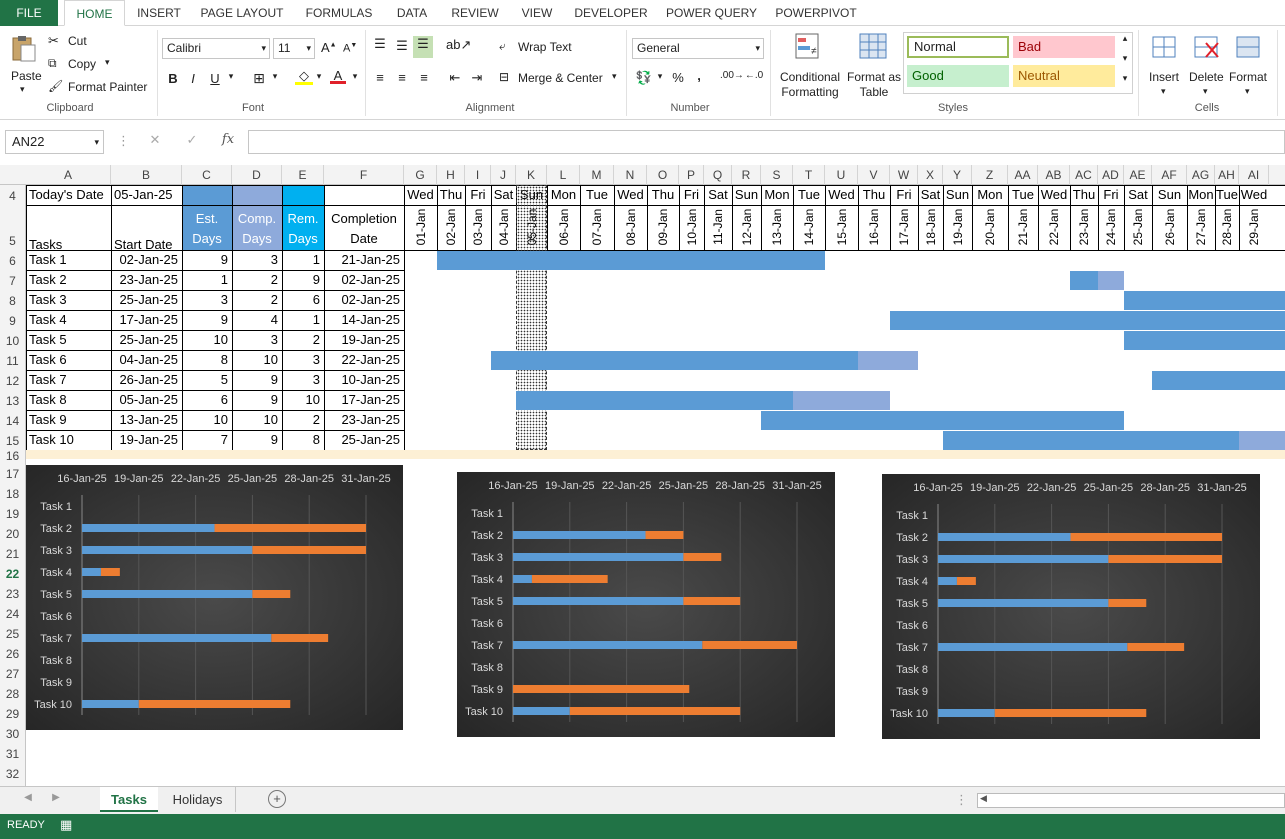  Describe the element at coordinates (68, 195) in the screenshot. I see `todays-date-label: Today's Date` at that location.